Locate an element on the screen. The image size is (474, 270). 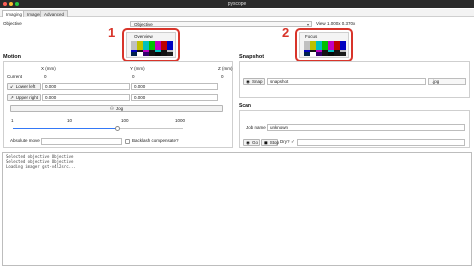
lower-left-button: ↙ Lower left is located at coordinates (24, 86).